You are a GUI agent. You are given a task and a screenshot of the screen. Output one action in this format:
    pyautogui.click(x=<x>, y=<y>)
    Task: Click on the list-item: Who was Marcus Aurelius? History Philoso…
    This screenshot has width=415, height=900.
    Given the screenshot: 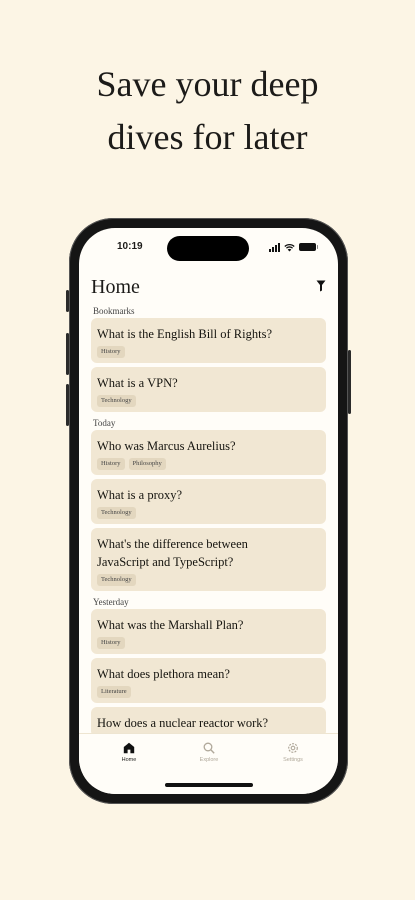 What is the action you would take?
    pyautogui.click(x=208, y=452)
    